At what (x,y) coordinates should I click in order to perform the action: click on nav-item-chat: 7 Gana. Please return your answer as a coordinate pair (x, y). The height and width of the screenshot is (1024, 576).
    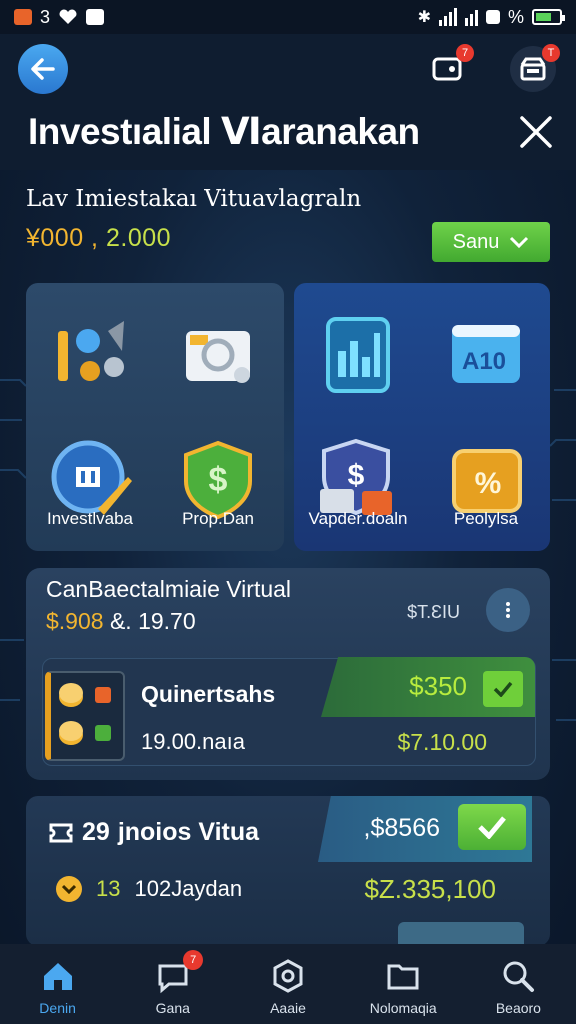
    Looking at the image, I should click on (172, 984).